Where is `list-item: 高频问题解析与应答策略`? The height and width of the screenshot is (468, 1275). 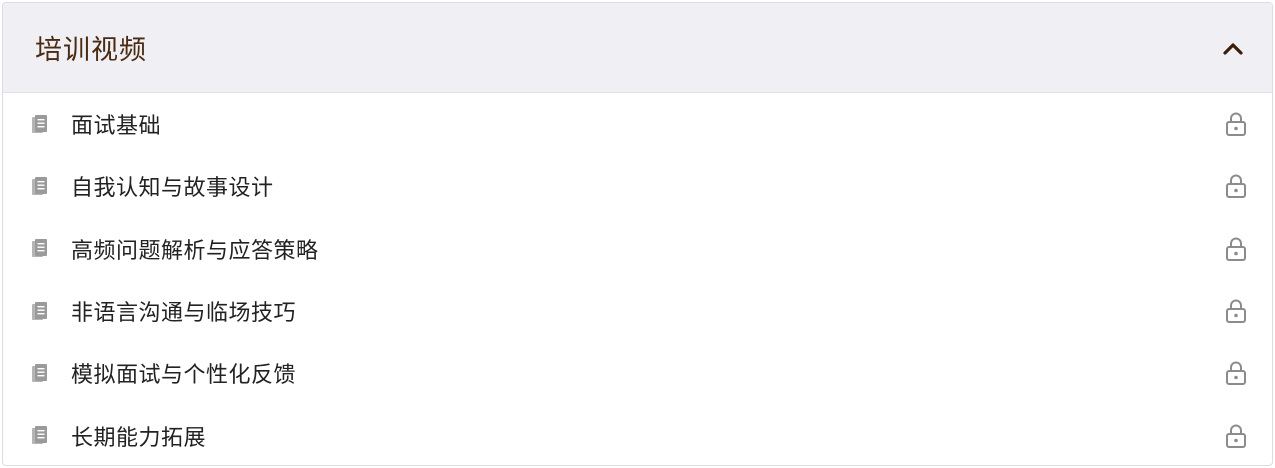
list-item: 高频问题解析与应答策略 is located at coordinates (637, 249).